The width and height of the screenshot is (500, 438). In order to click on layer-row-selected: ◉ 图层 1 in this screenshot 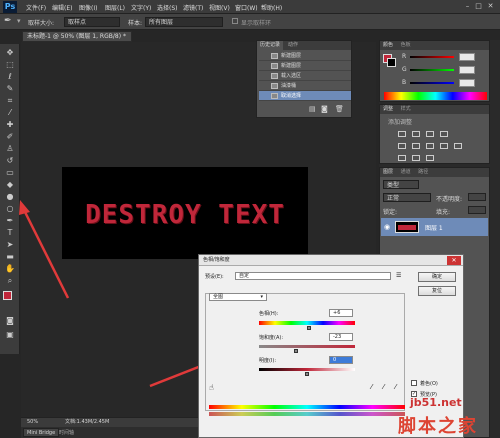, I will do `click(434, 227)`.